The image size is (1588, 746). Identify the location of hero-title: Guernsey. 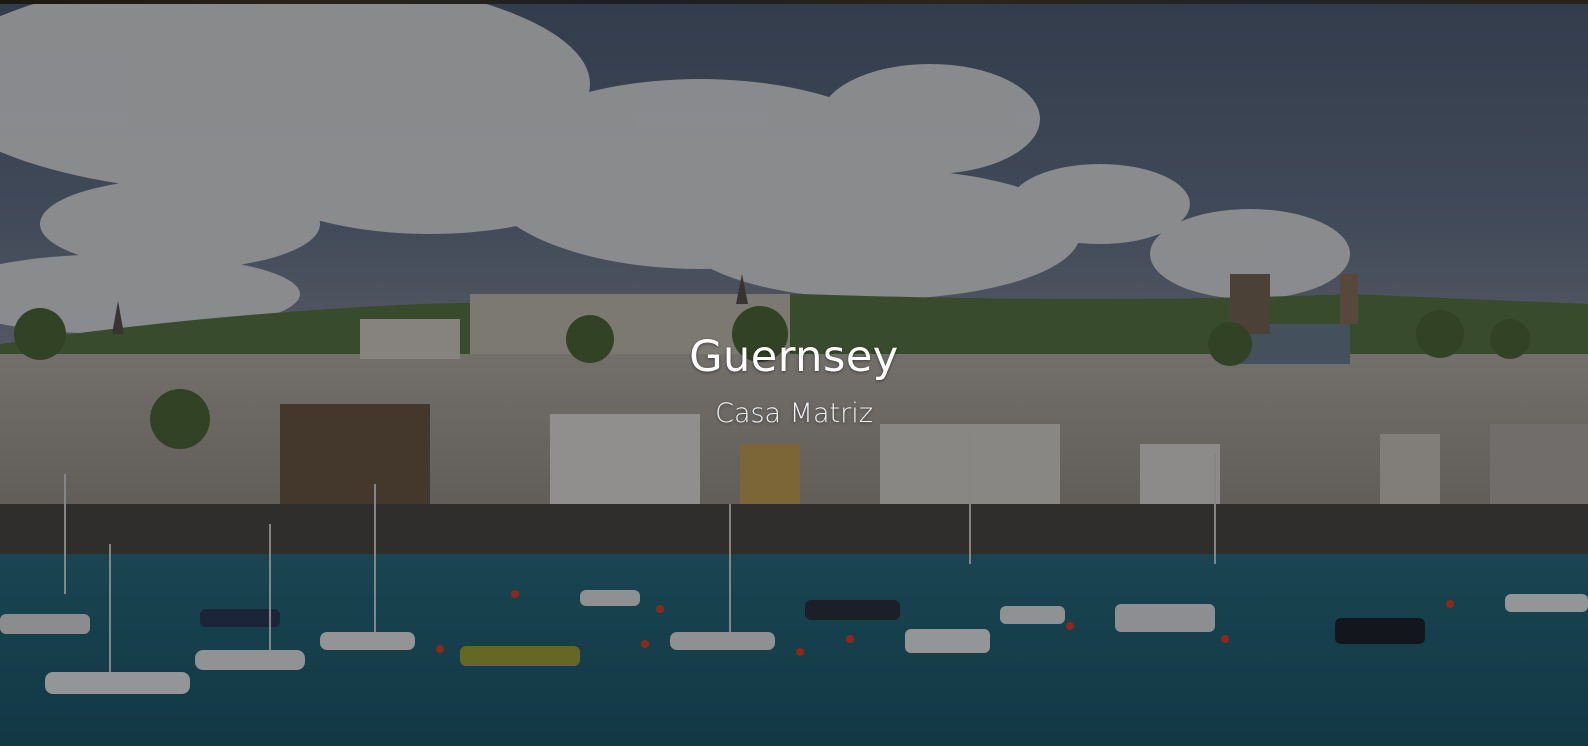
(794, 357).